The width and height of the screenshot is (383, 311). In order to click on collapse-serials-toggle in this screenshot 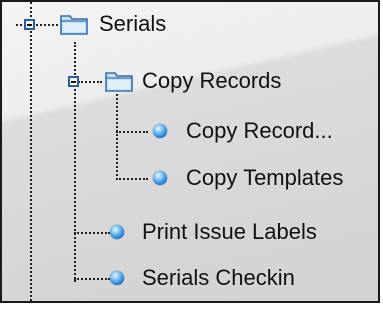, I will do `click(29, 24)`.